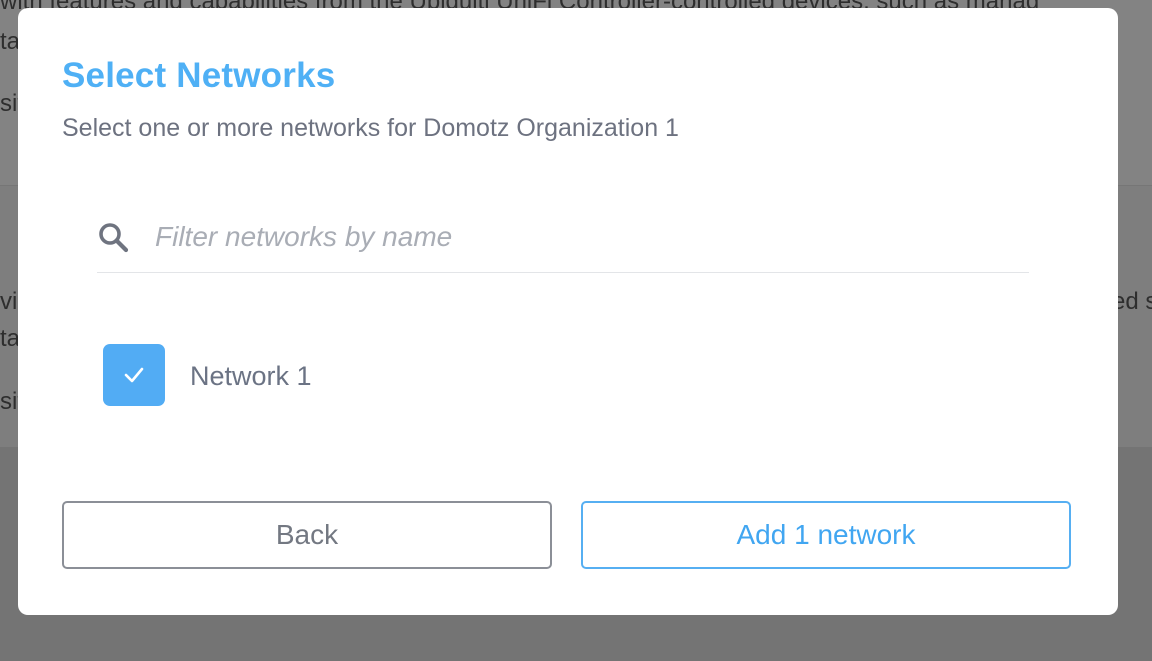 The image size is (1152, 661). What do you see at coordinates (114, 238) in the screenshot?
I see `search-icon` at bounding box center [114, 238].